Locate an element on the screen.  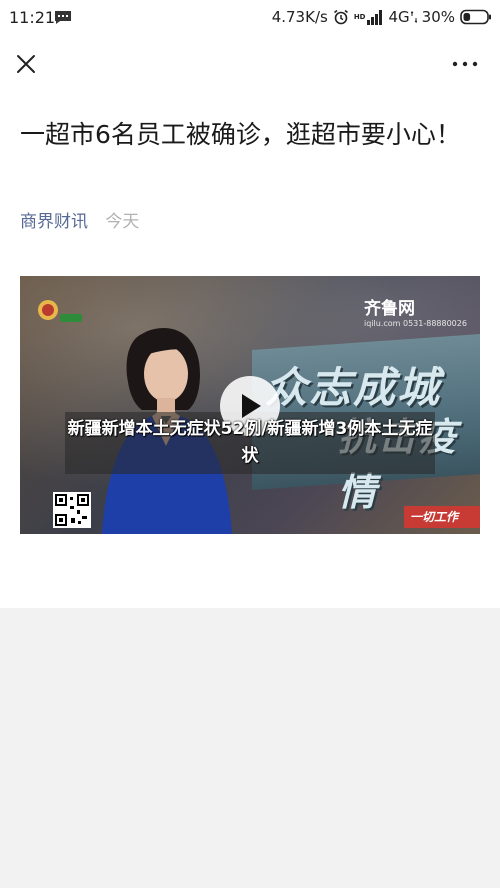
top-nav is located at coordinates (250, 64).